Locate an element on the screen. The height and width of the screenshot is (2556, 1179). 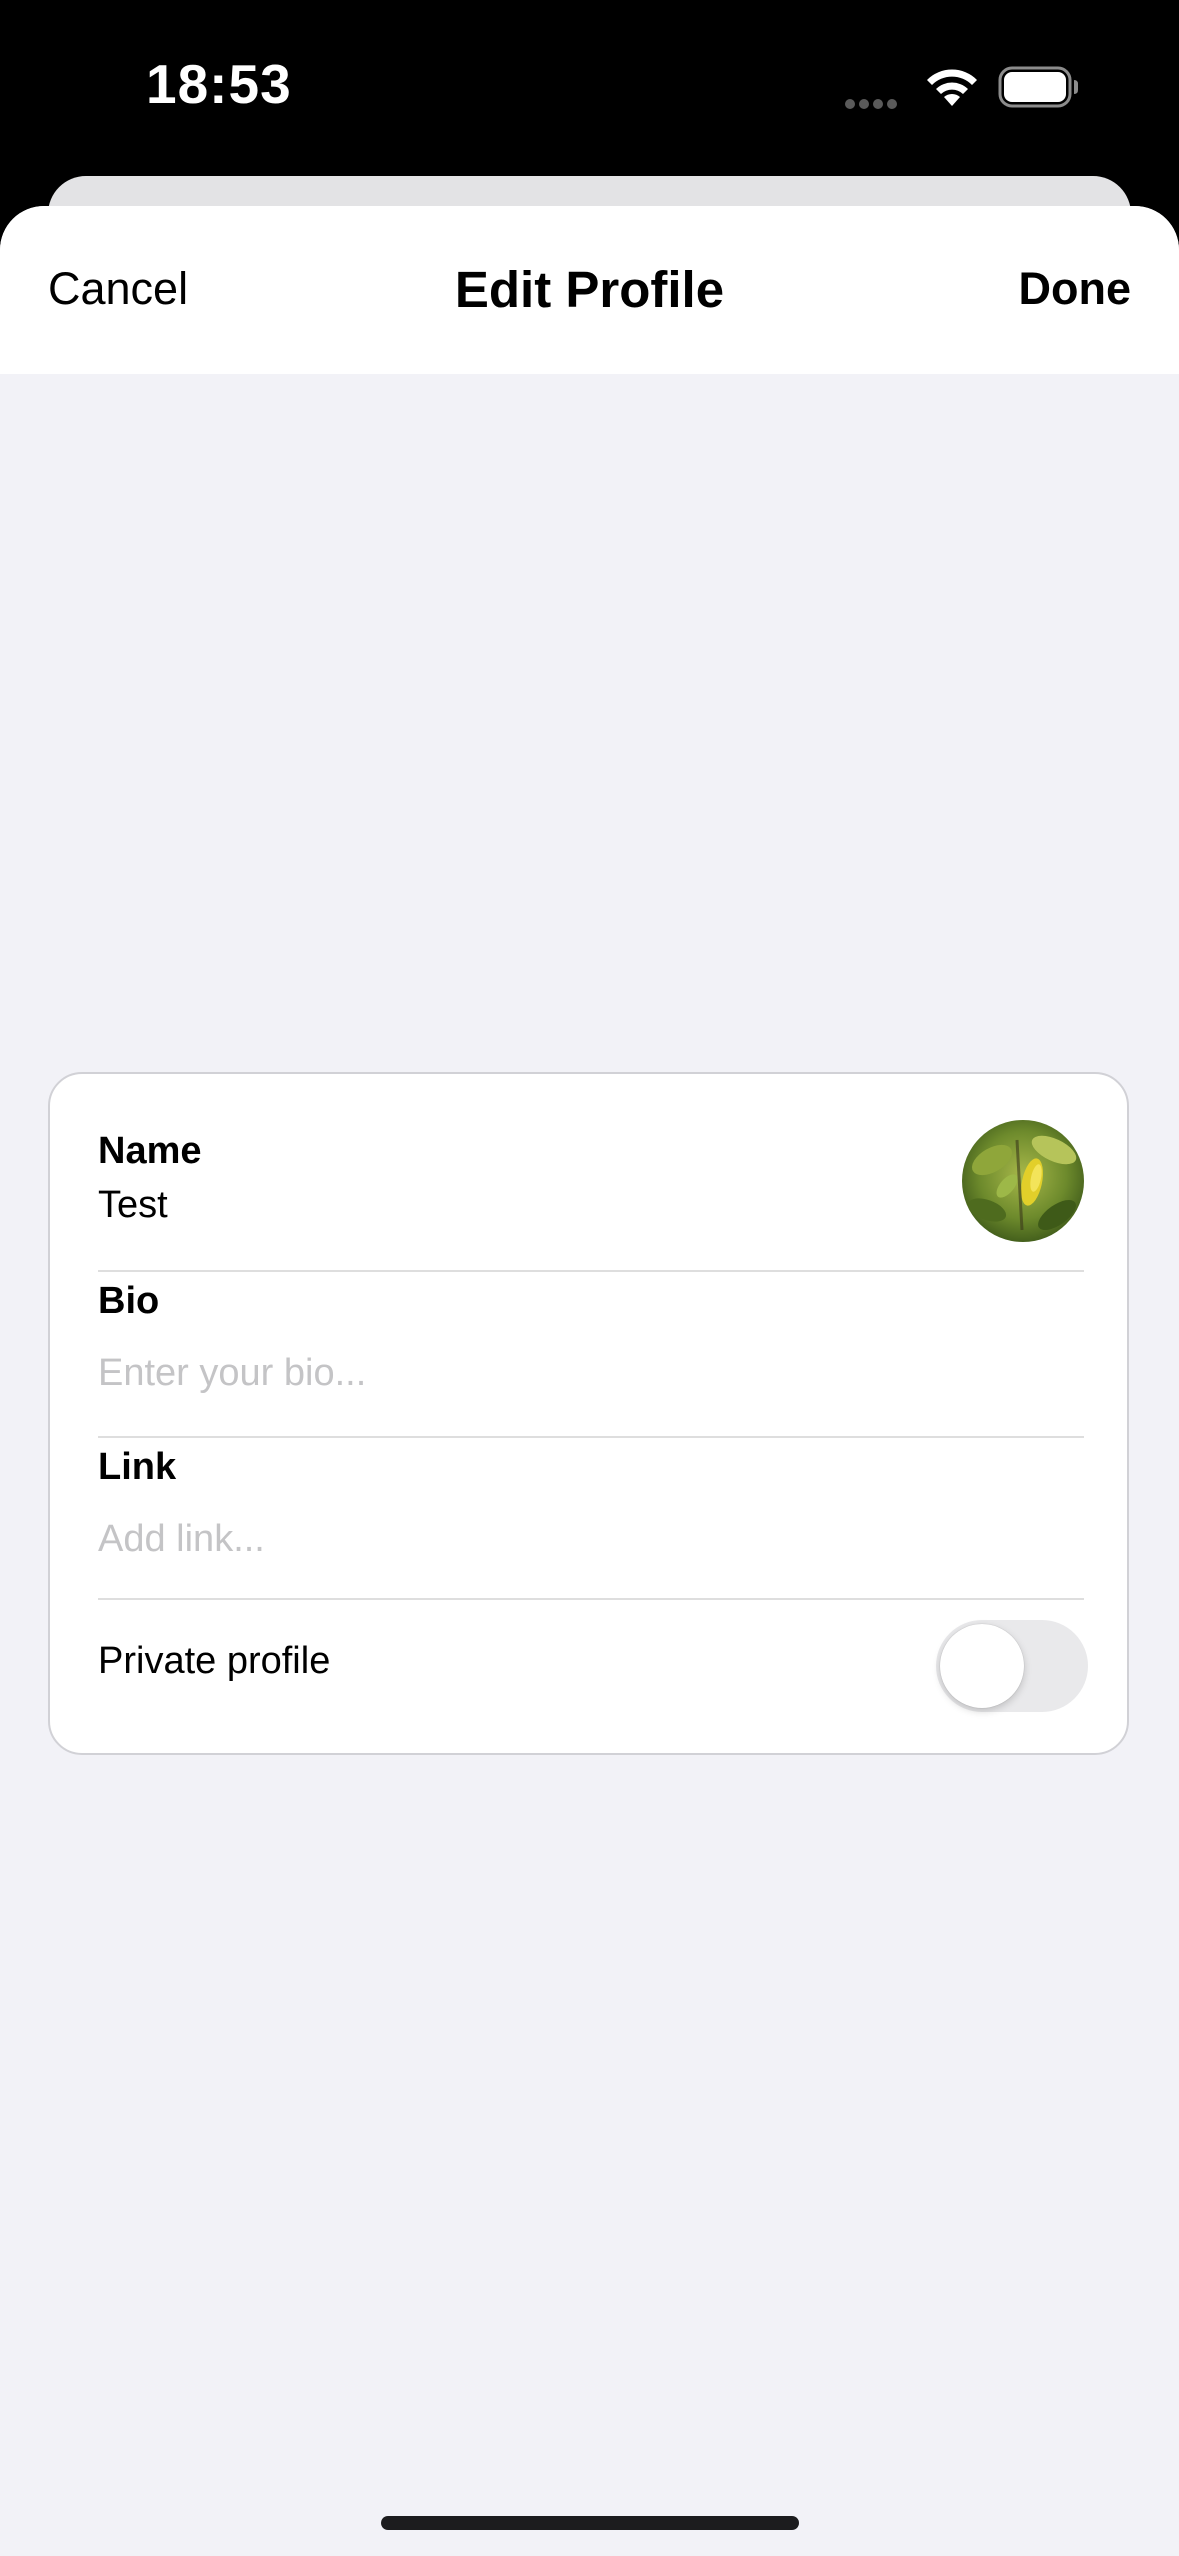
bio-label: Bio is located at coordinates (129, 1301).